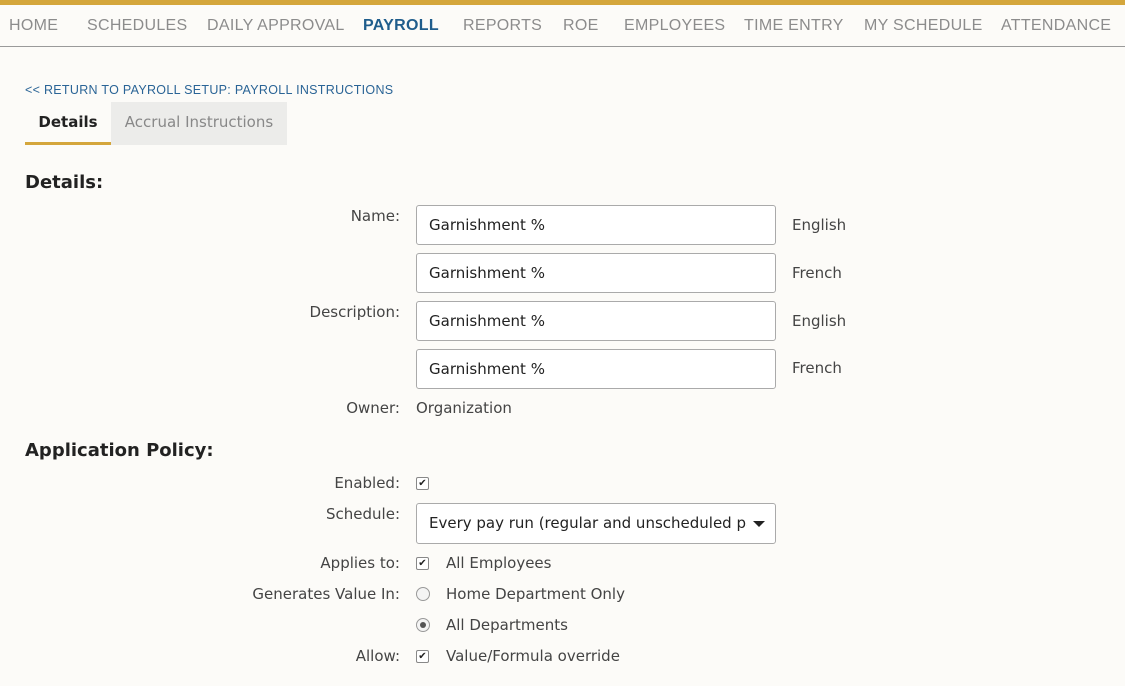 The height and width of the screenshot is (686, 1125). Describe the element at coordinates (68, 123) in the screenshot. I see `tab-details: Details` at that location.